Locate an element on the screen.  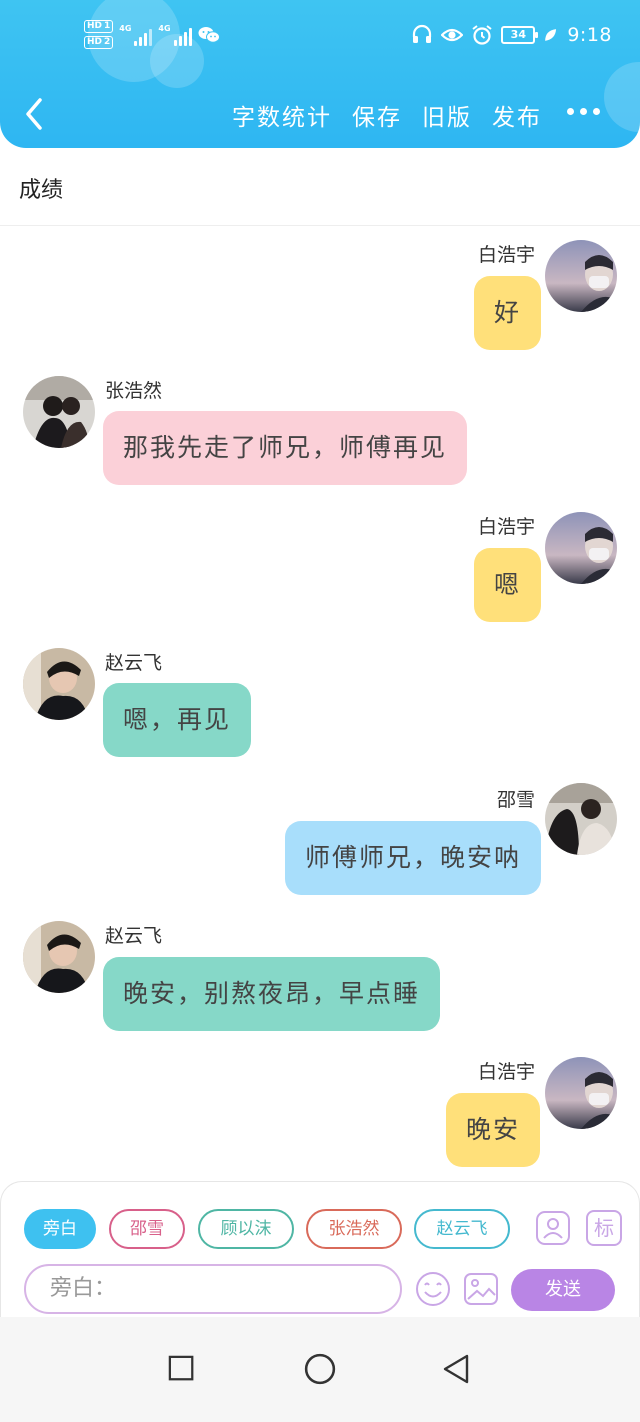
sender-name: 张浩然 is located at coordinates (134, 391).